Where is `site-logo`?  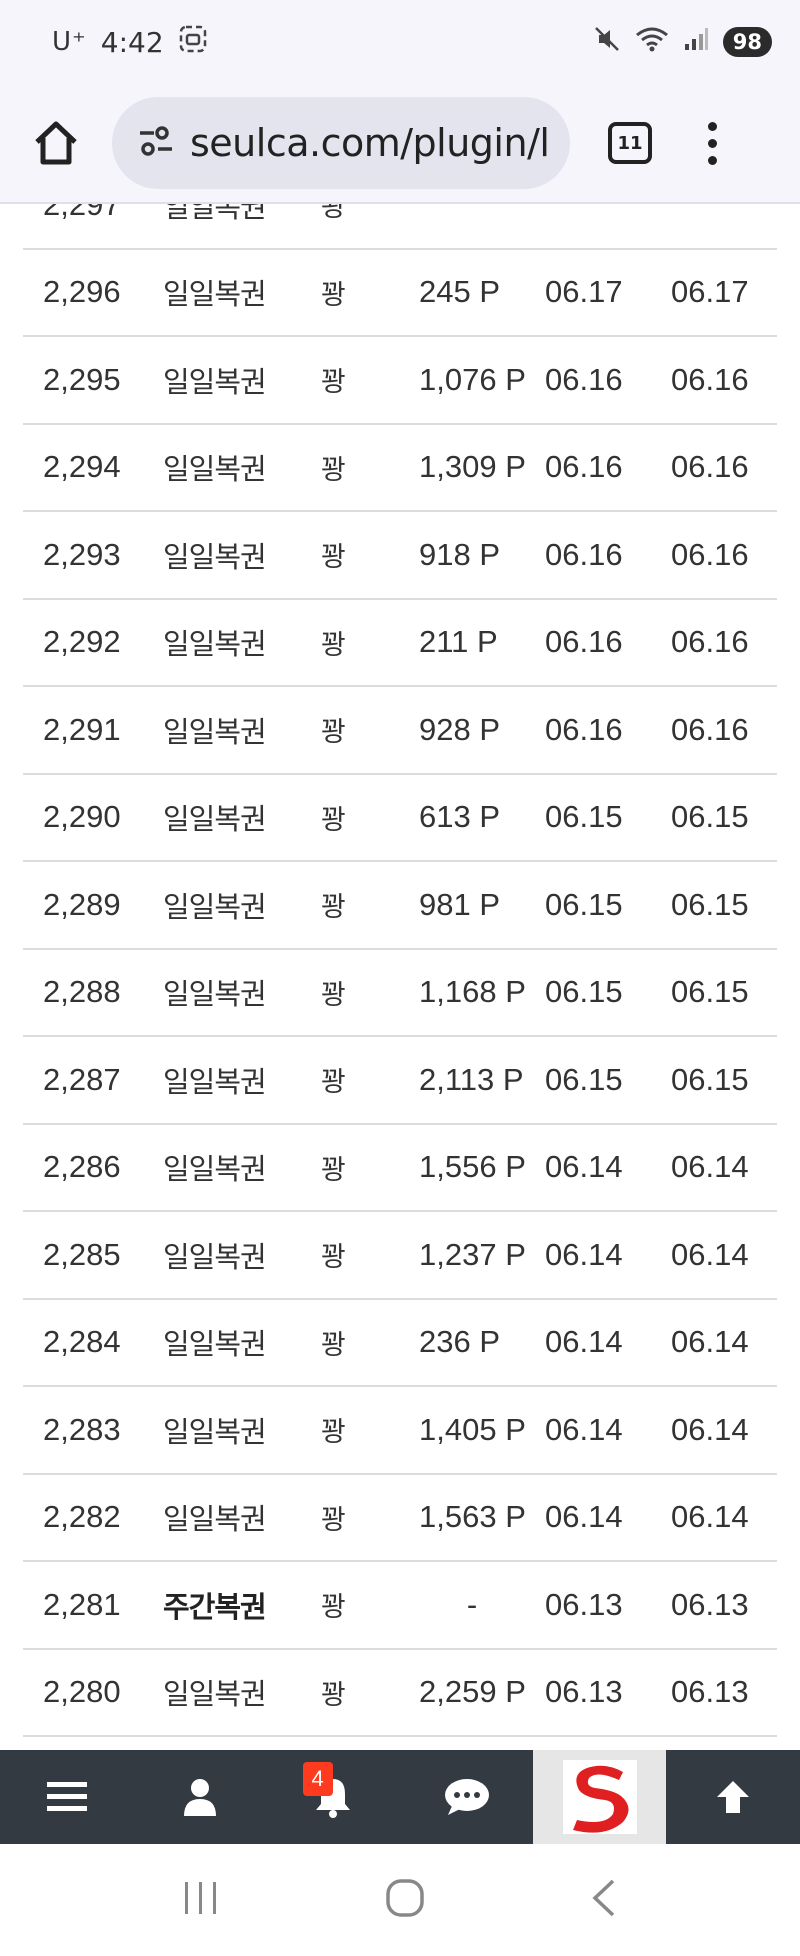
site-logo is located at coordinates (599, 1797).